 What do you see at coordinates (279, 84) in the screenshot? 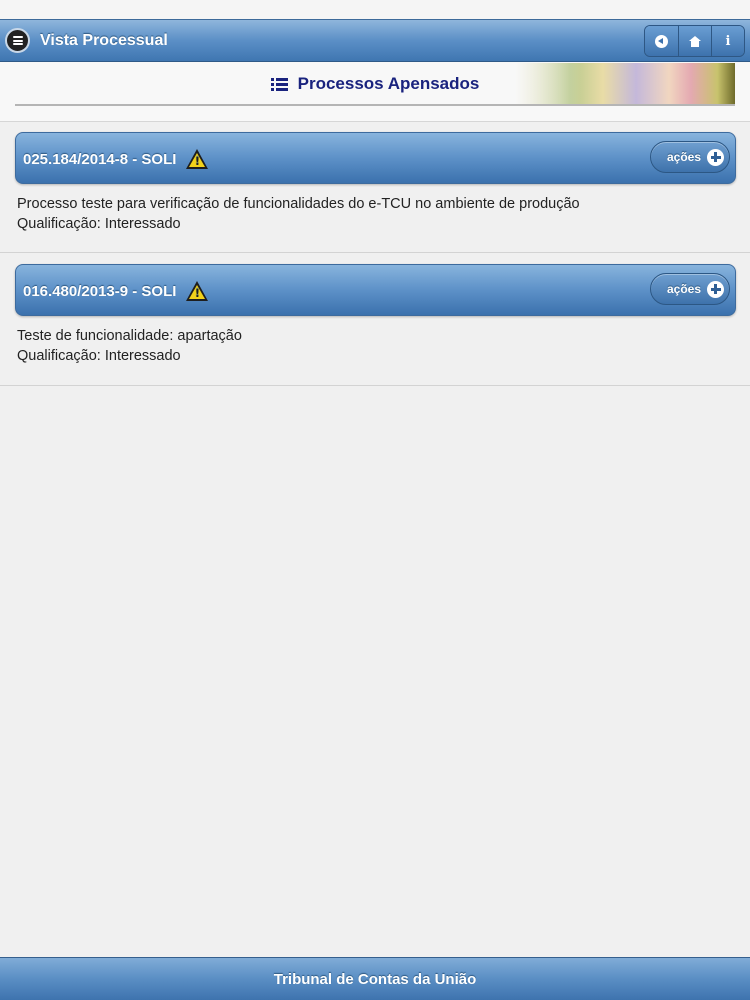
I see `list-icon` at bounding box center [279, 84].